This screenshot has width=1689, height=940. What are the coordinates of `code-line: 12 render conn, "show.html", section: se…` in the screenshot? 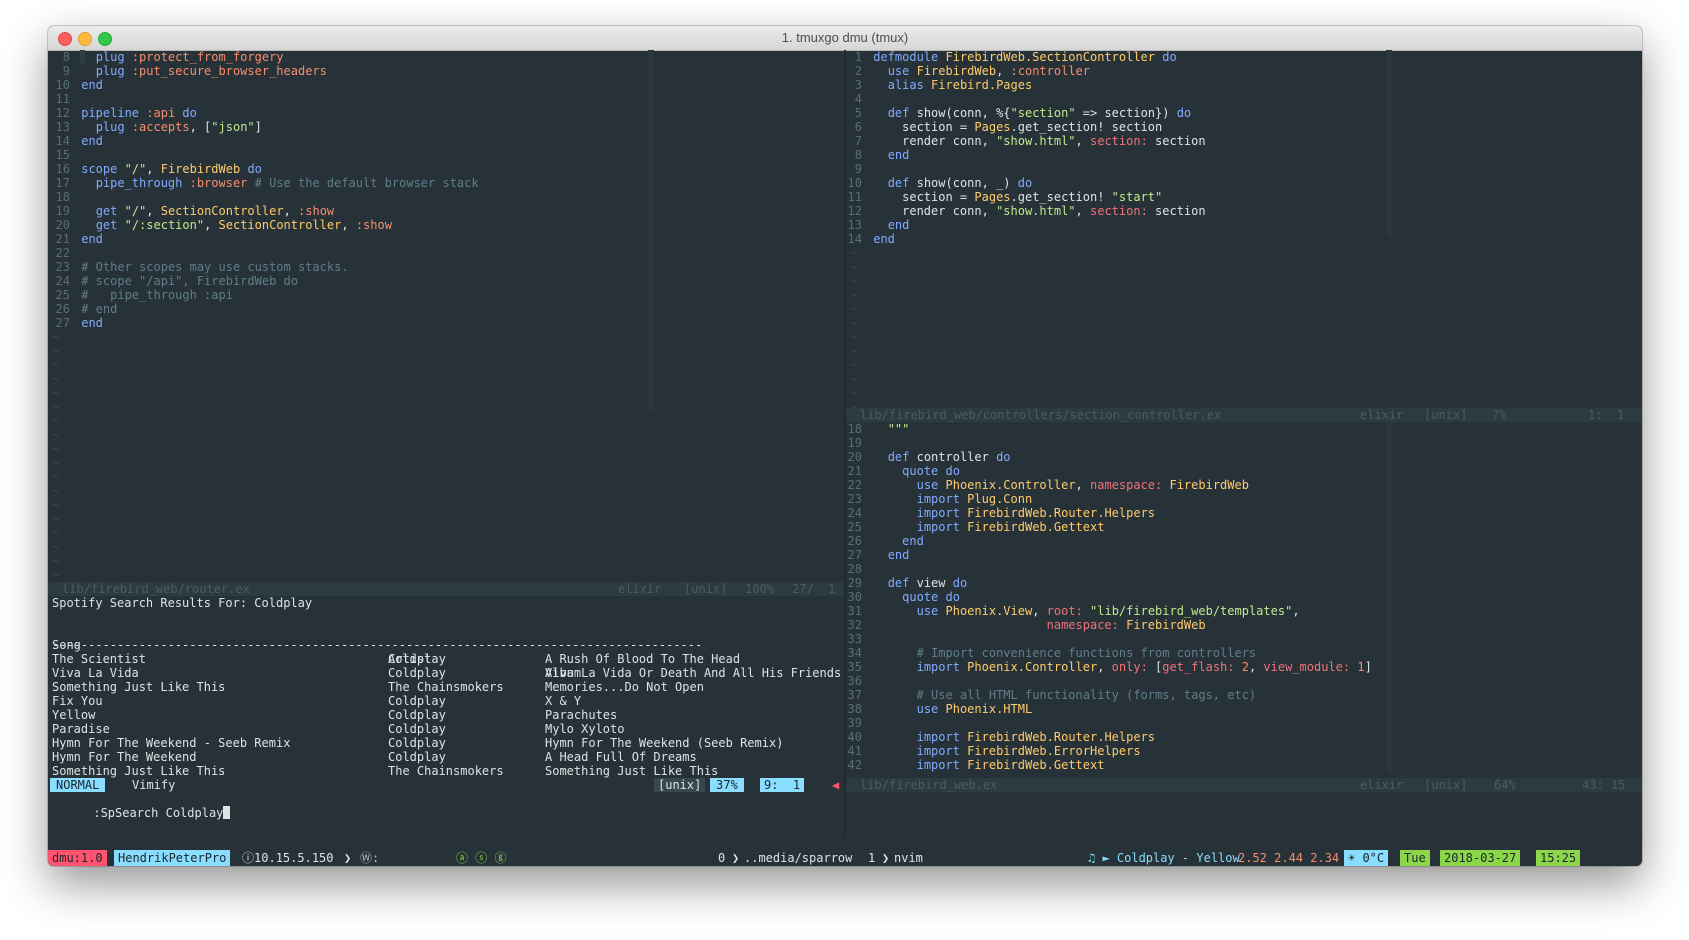 It's located at (1244, 211).